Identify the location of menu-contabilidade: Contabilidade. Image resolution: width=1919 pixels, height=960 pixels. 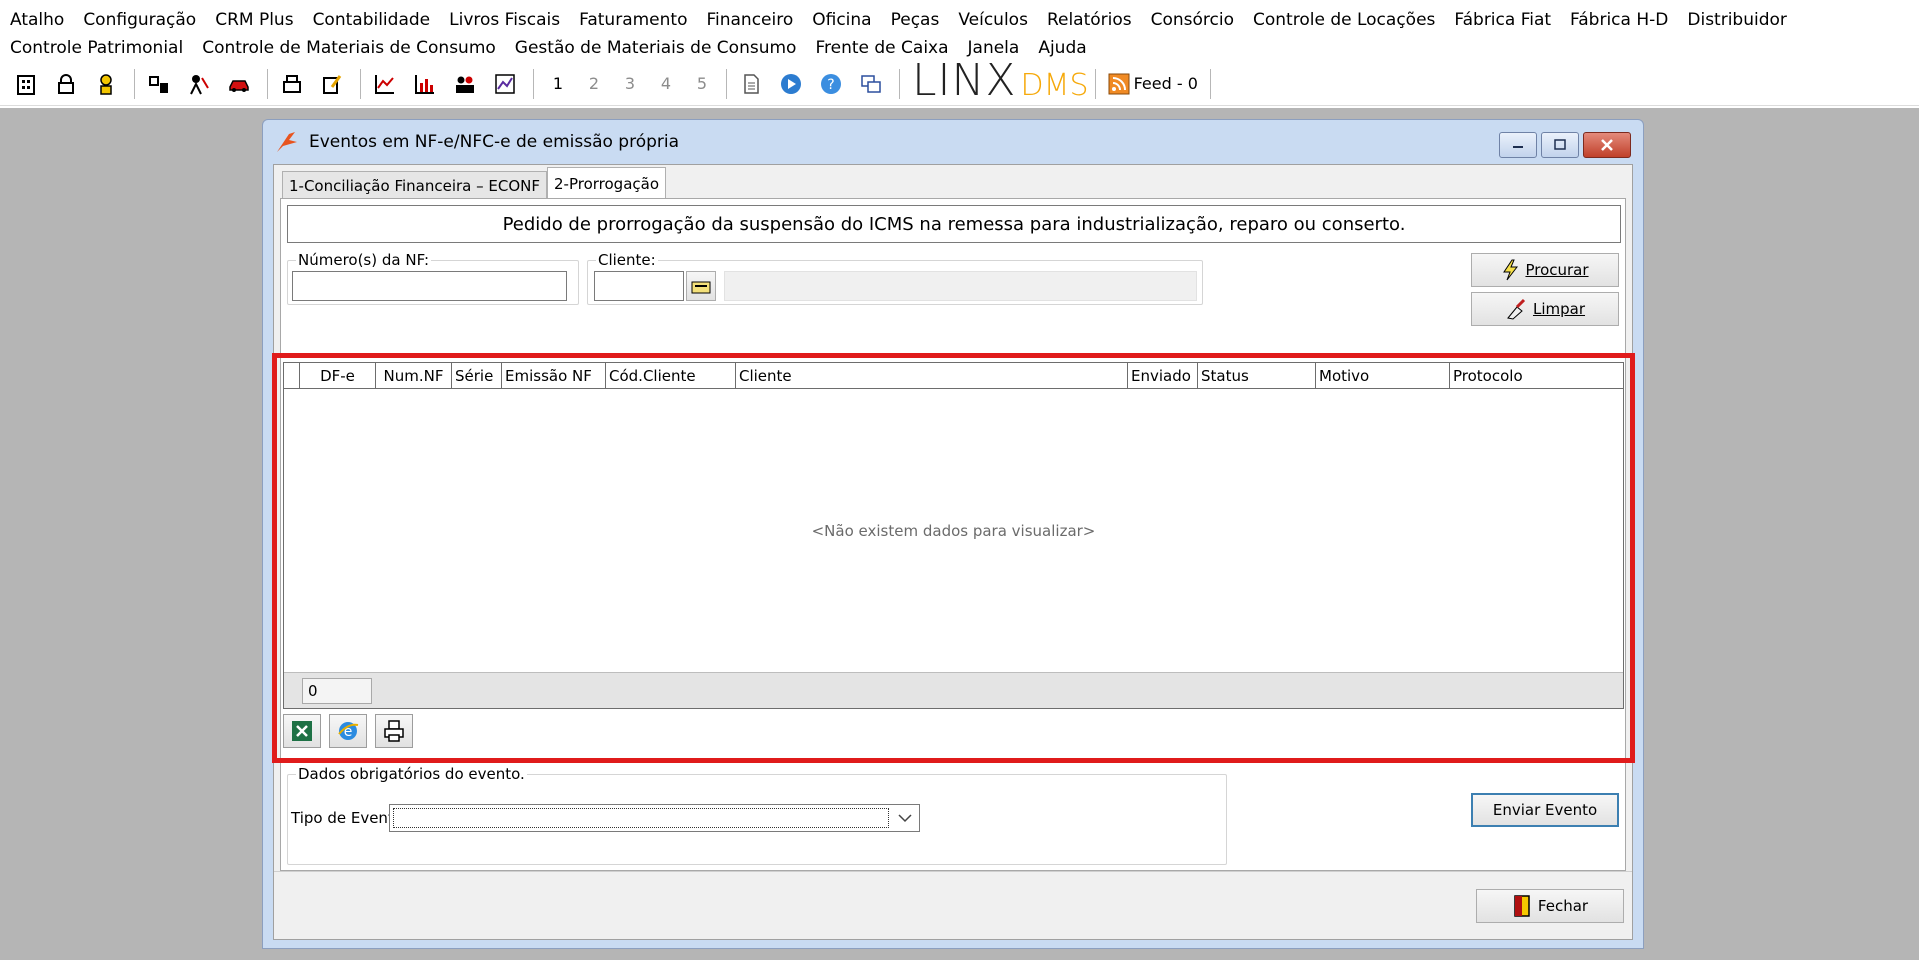
(372, 20).